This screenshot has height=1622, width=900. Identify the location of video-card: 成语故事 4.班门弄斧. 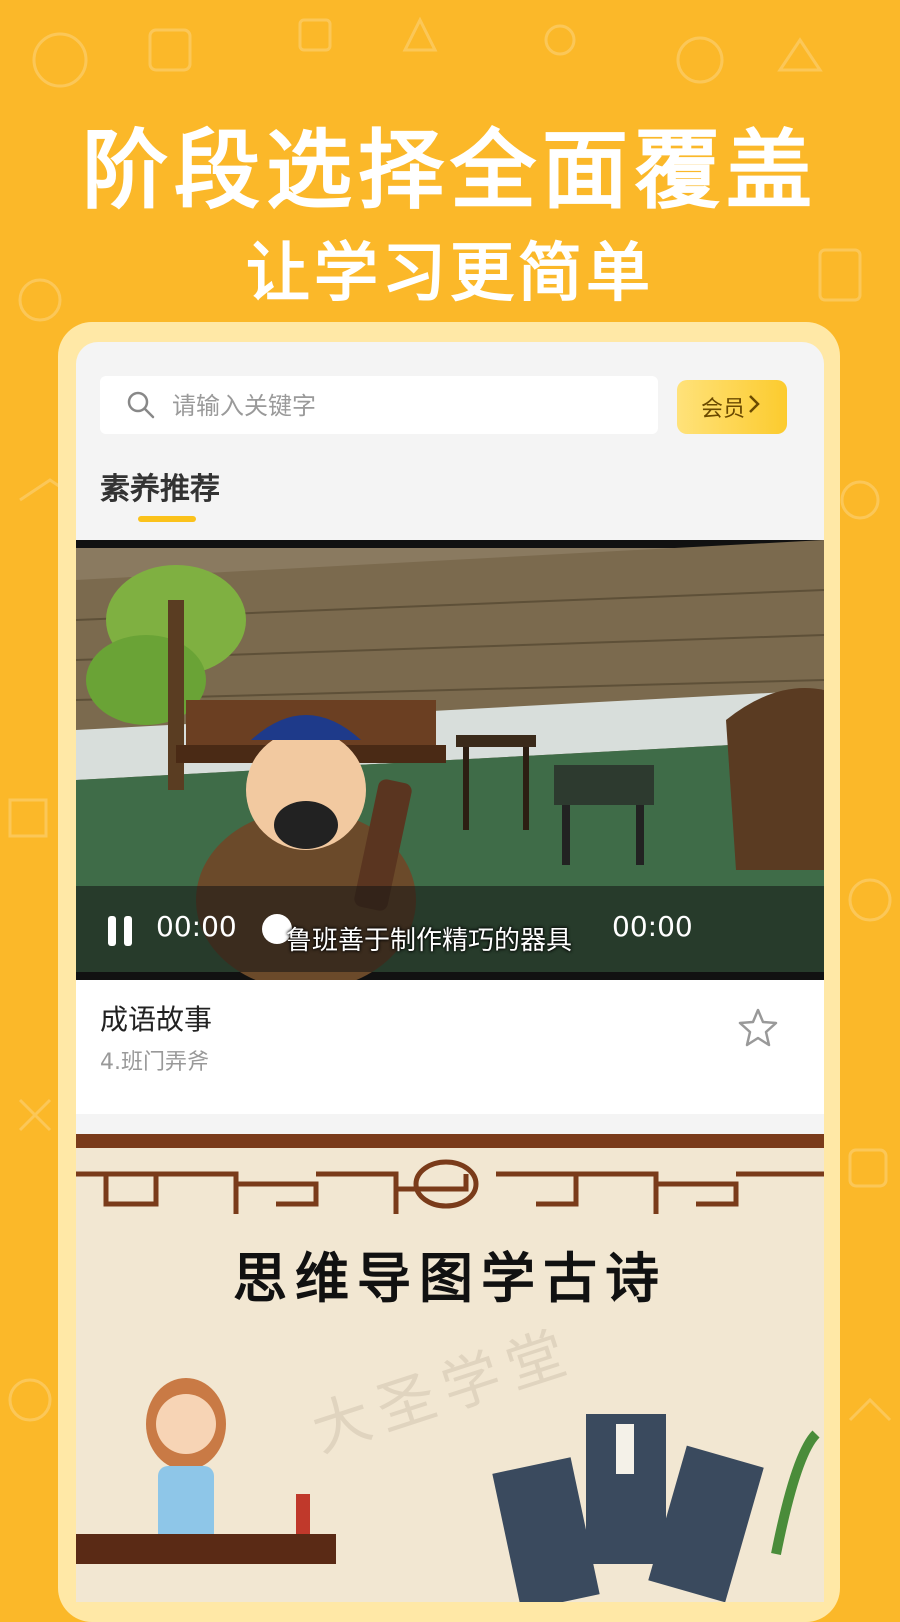
(450, 1047).